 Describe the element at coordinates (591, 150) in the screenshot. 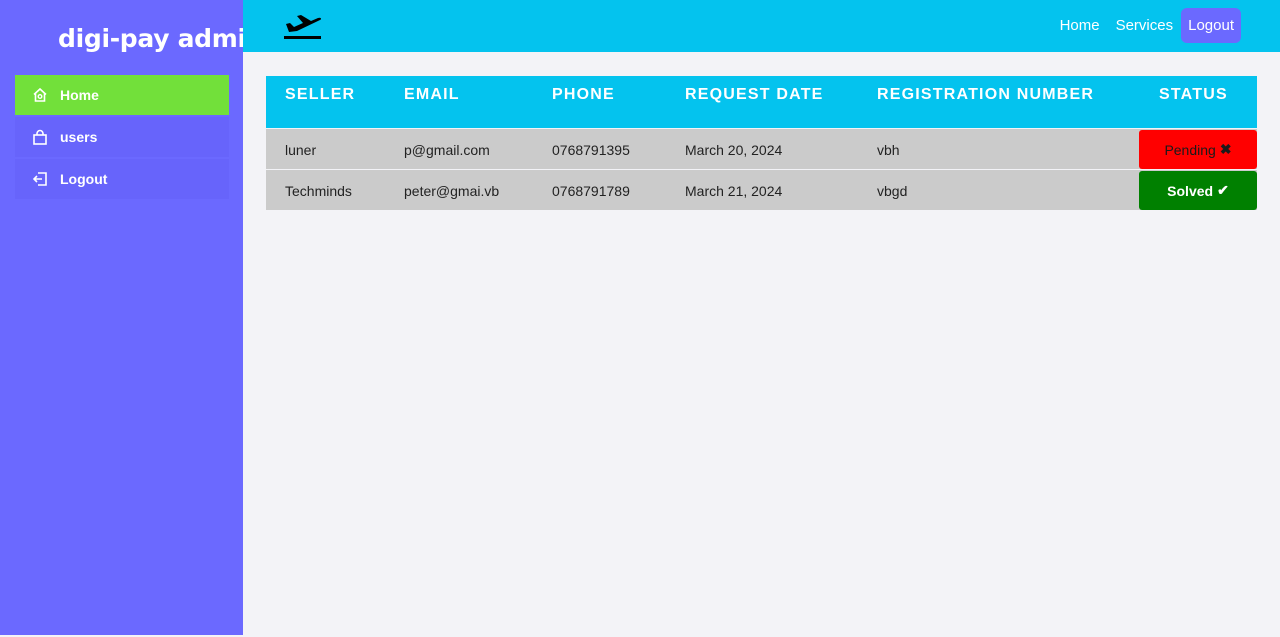

I see `cell-phone: 0768791395` at that location.